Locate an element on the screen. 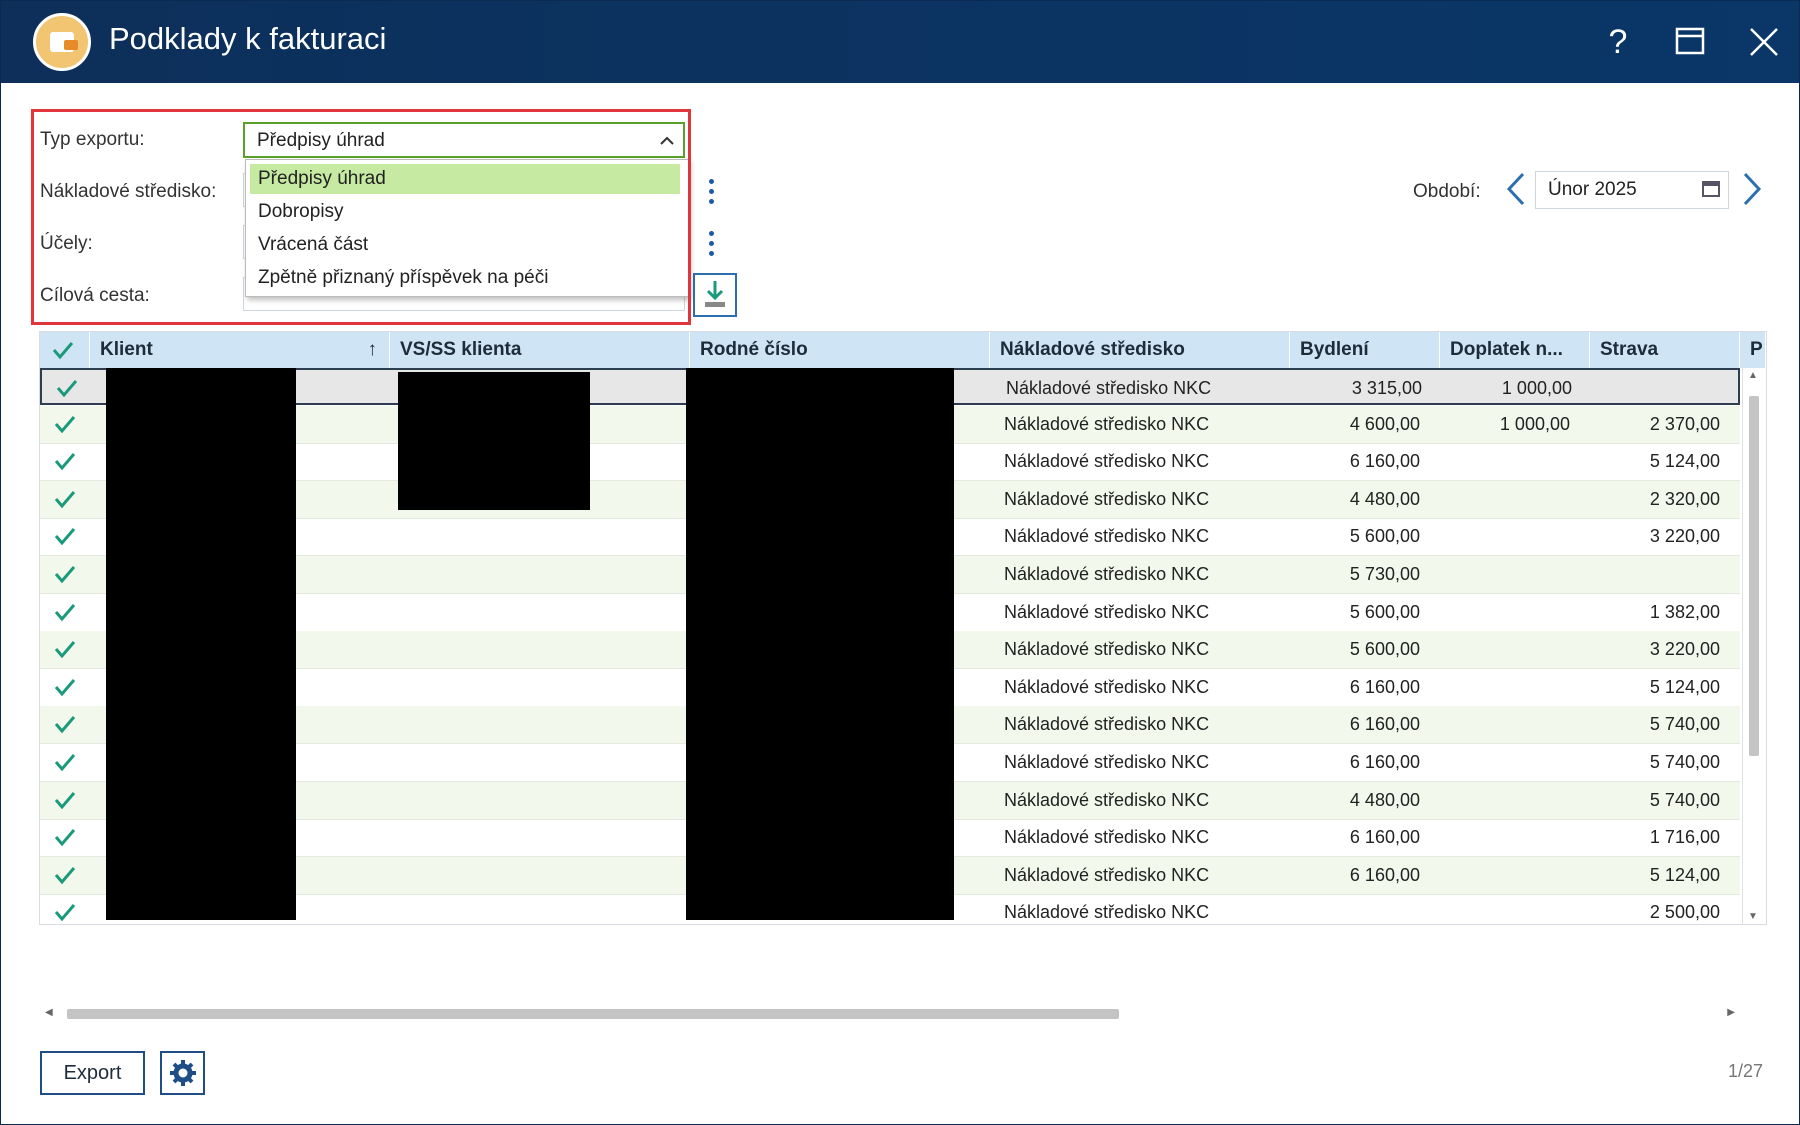 This screenshot has width=1800, height=1125. col-strava: Strava is located at coordinates (1665, 350).